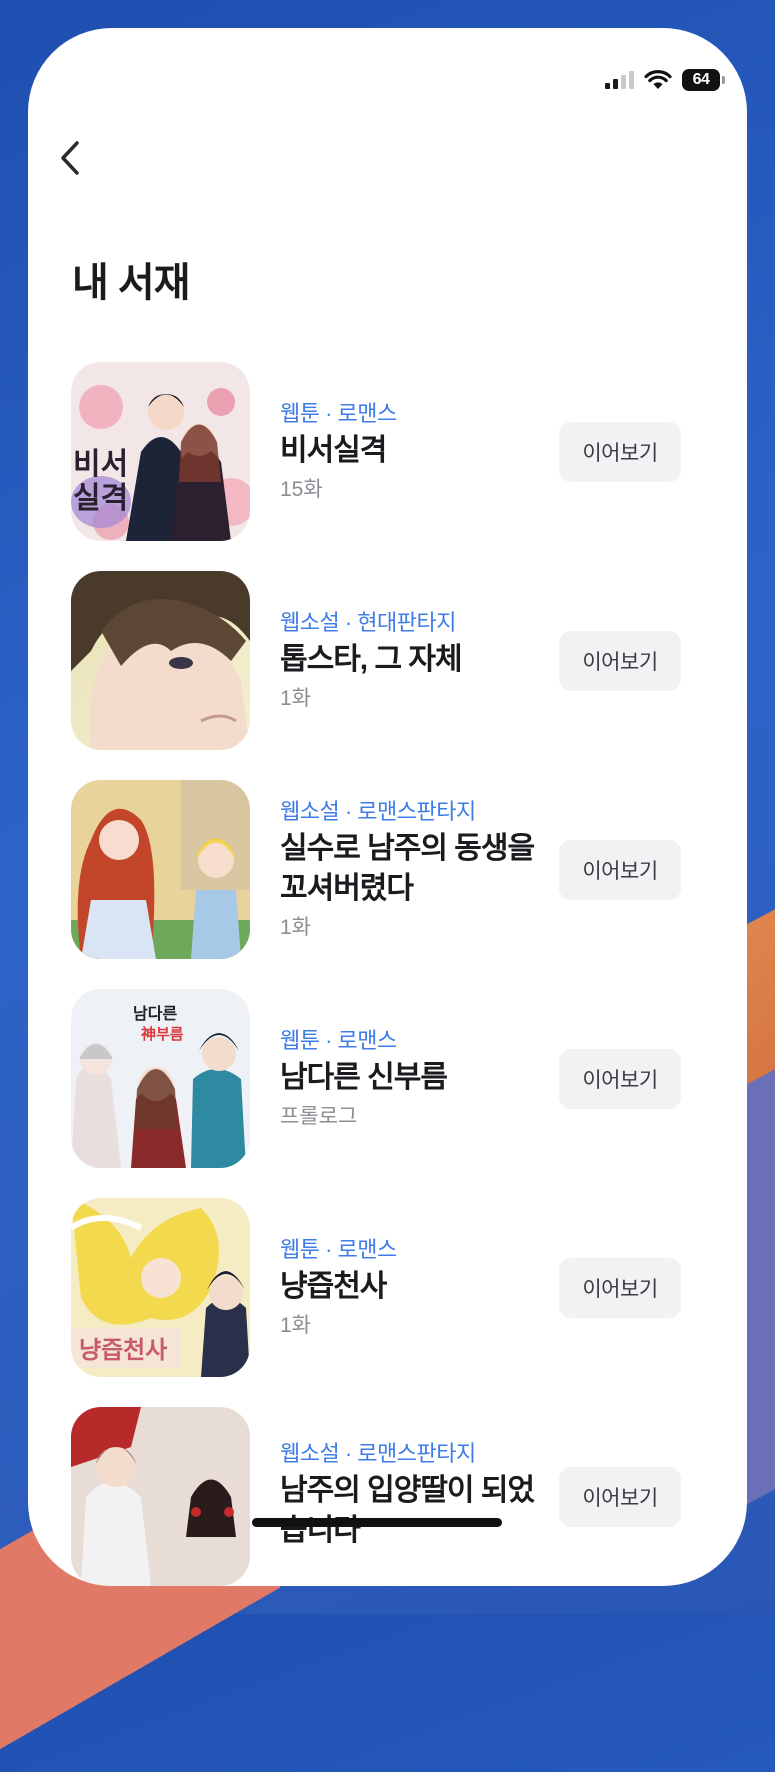 This screenshot has height=1772, width=775. I want to click on back-button, so click(70, 158).